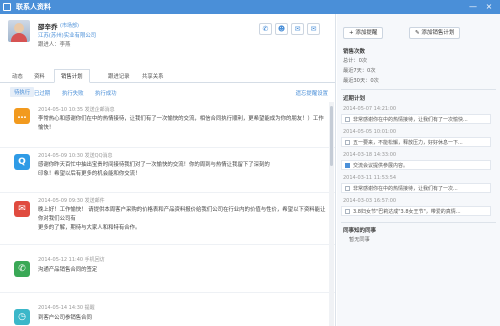 This screenshot has width=500, height=326. What do you see at coordinates (355, 61) in the screenshot?
I see `sales-total: 总计：0次` at bounding box center [355, 61].